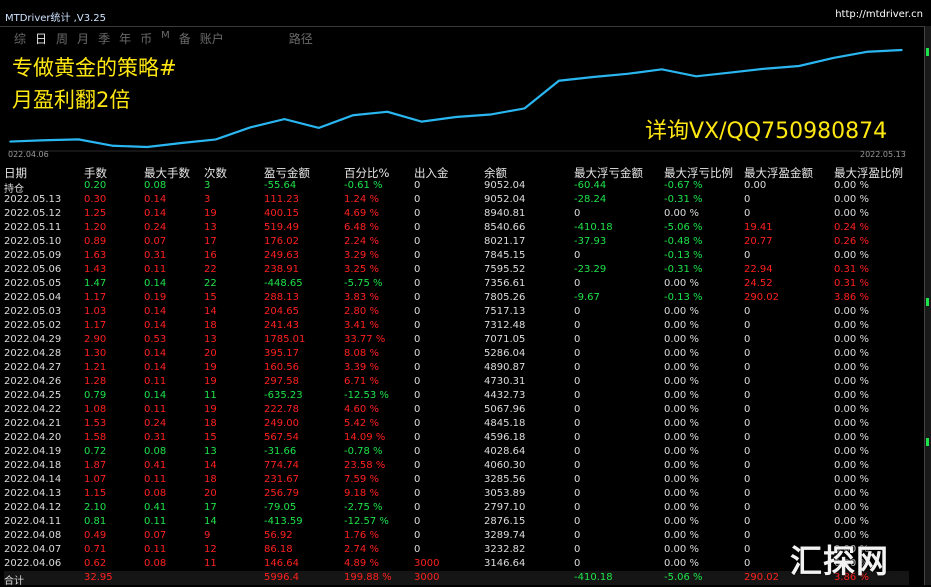 The image size is (931, 587). I want to click on cell-date: 2022.04.20, so click(33, 437).